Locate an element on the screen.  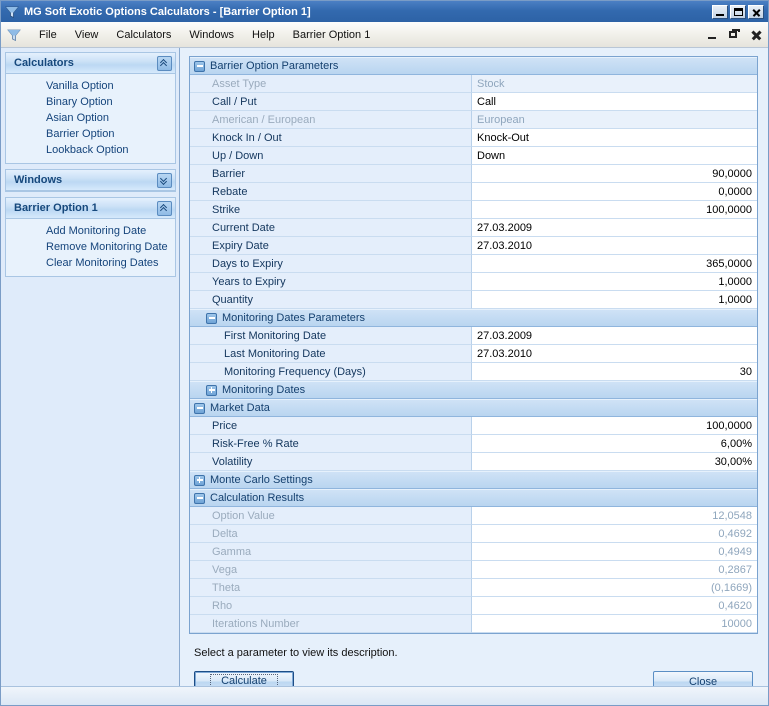
sidebar-panel-header-barrier-option-1: Barrier Option 1 is located at coordinates (90, 208).